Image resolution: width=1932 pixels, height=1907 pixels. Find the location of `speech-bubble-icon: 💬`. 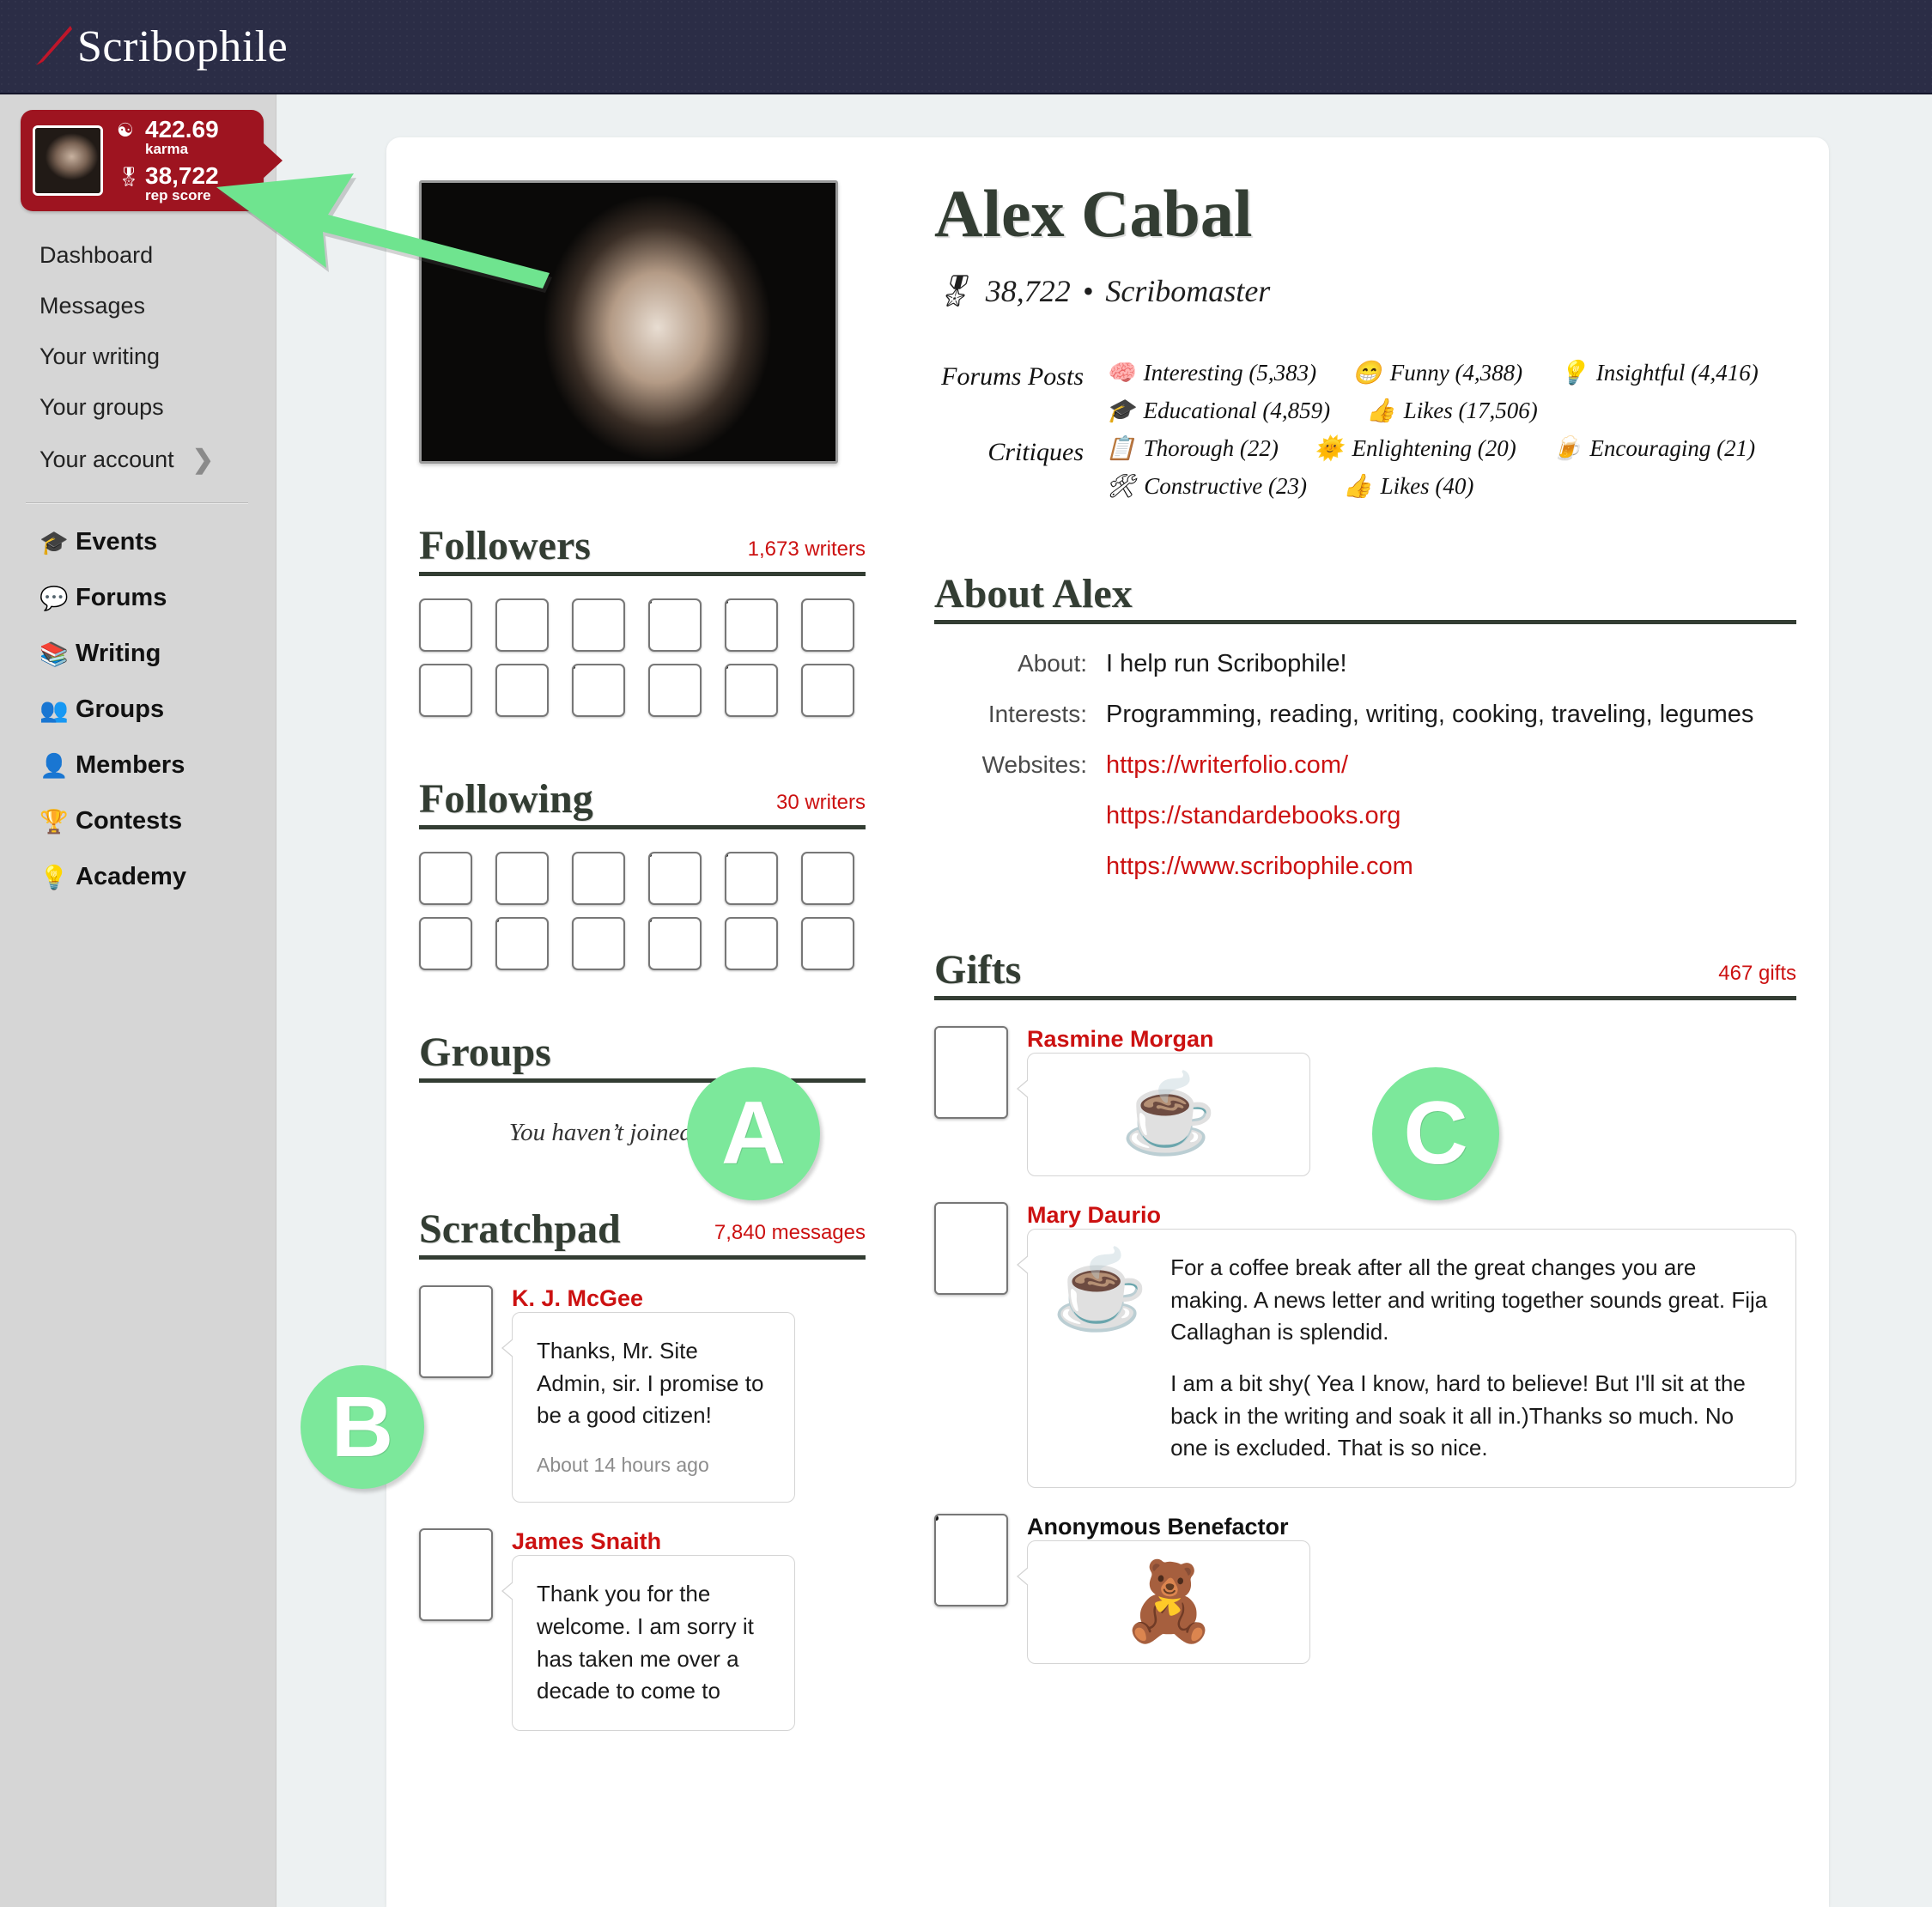

speech-bubble-icon: 💬 is located at coordinates (54, 598).